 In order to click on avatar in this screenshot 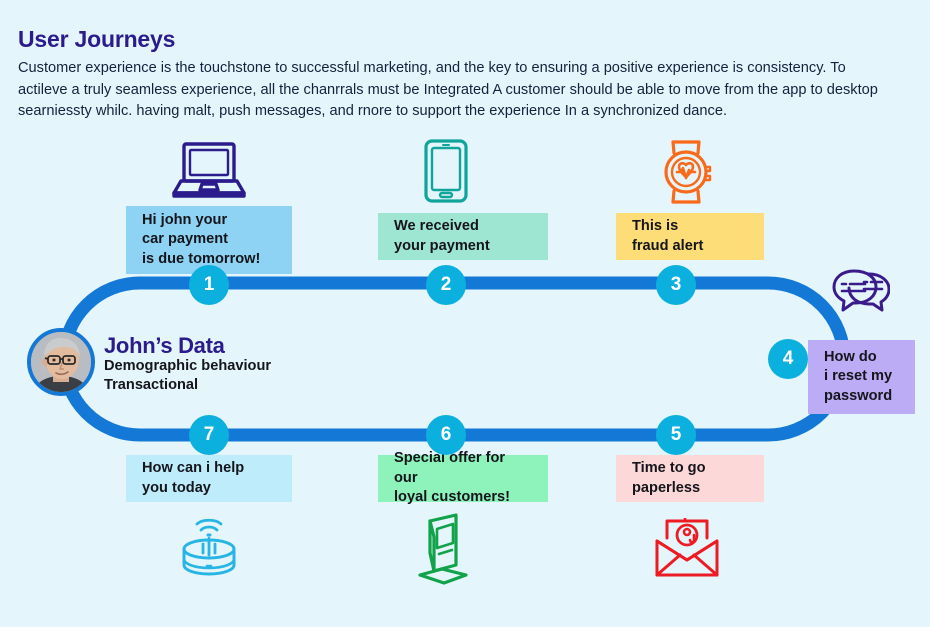, I will do `click(61, 362)`.